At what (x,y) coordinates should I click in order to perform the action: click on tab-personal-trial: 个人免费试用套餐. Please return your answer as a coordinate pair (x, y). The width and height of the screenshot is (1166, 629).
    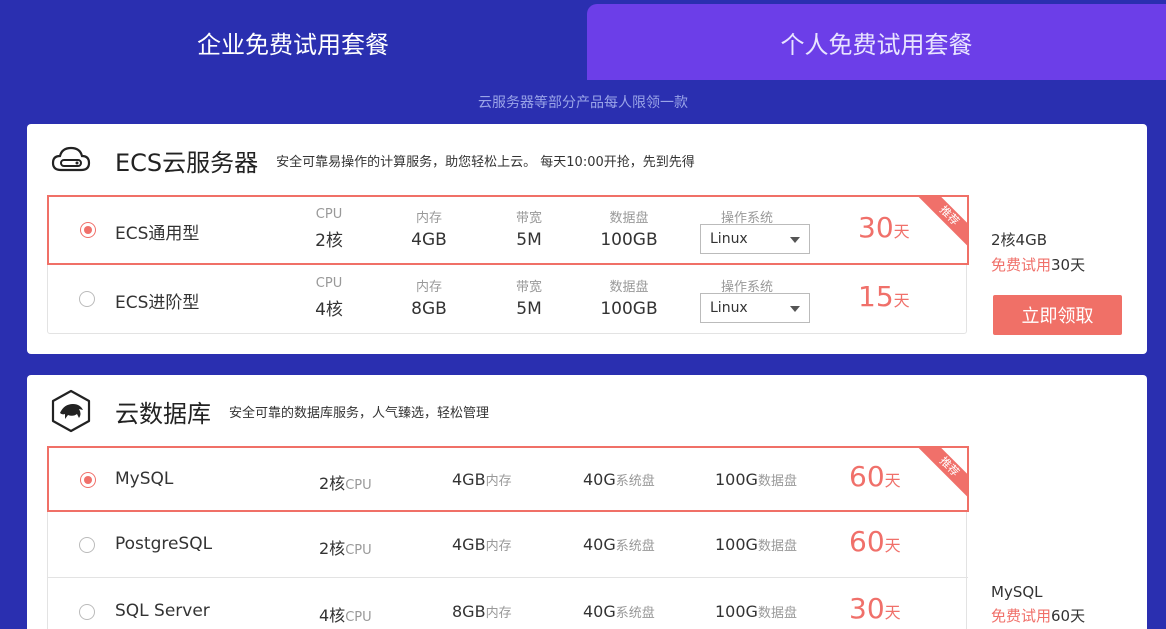
    Looking at the image, I should click on (876, 42).